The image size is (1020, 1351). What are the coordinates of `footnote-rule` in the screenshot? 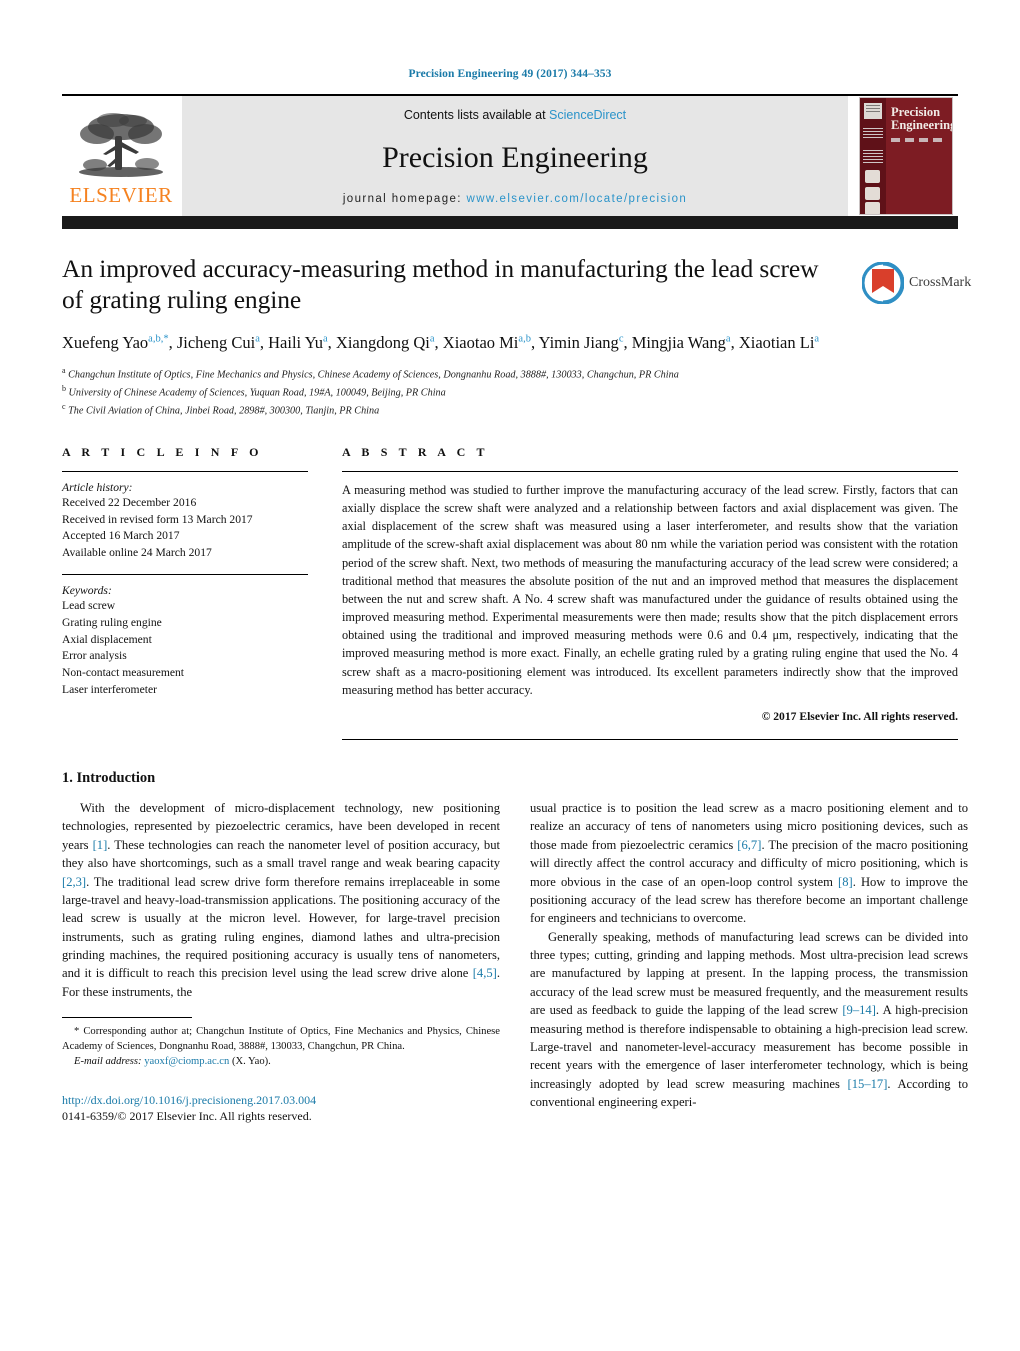 It's located at (127, 1018).